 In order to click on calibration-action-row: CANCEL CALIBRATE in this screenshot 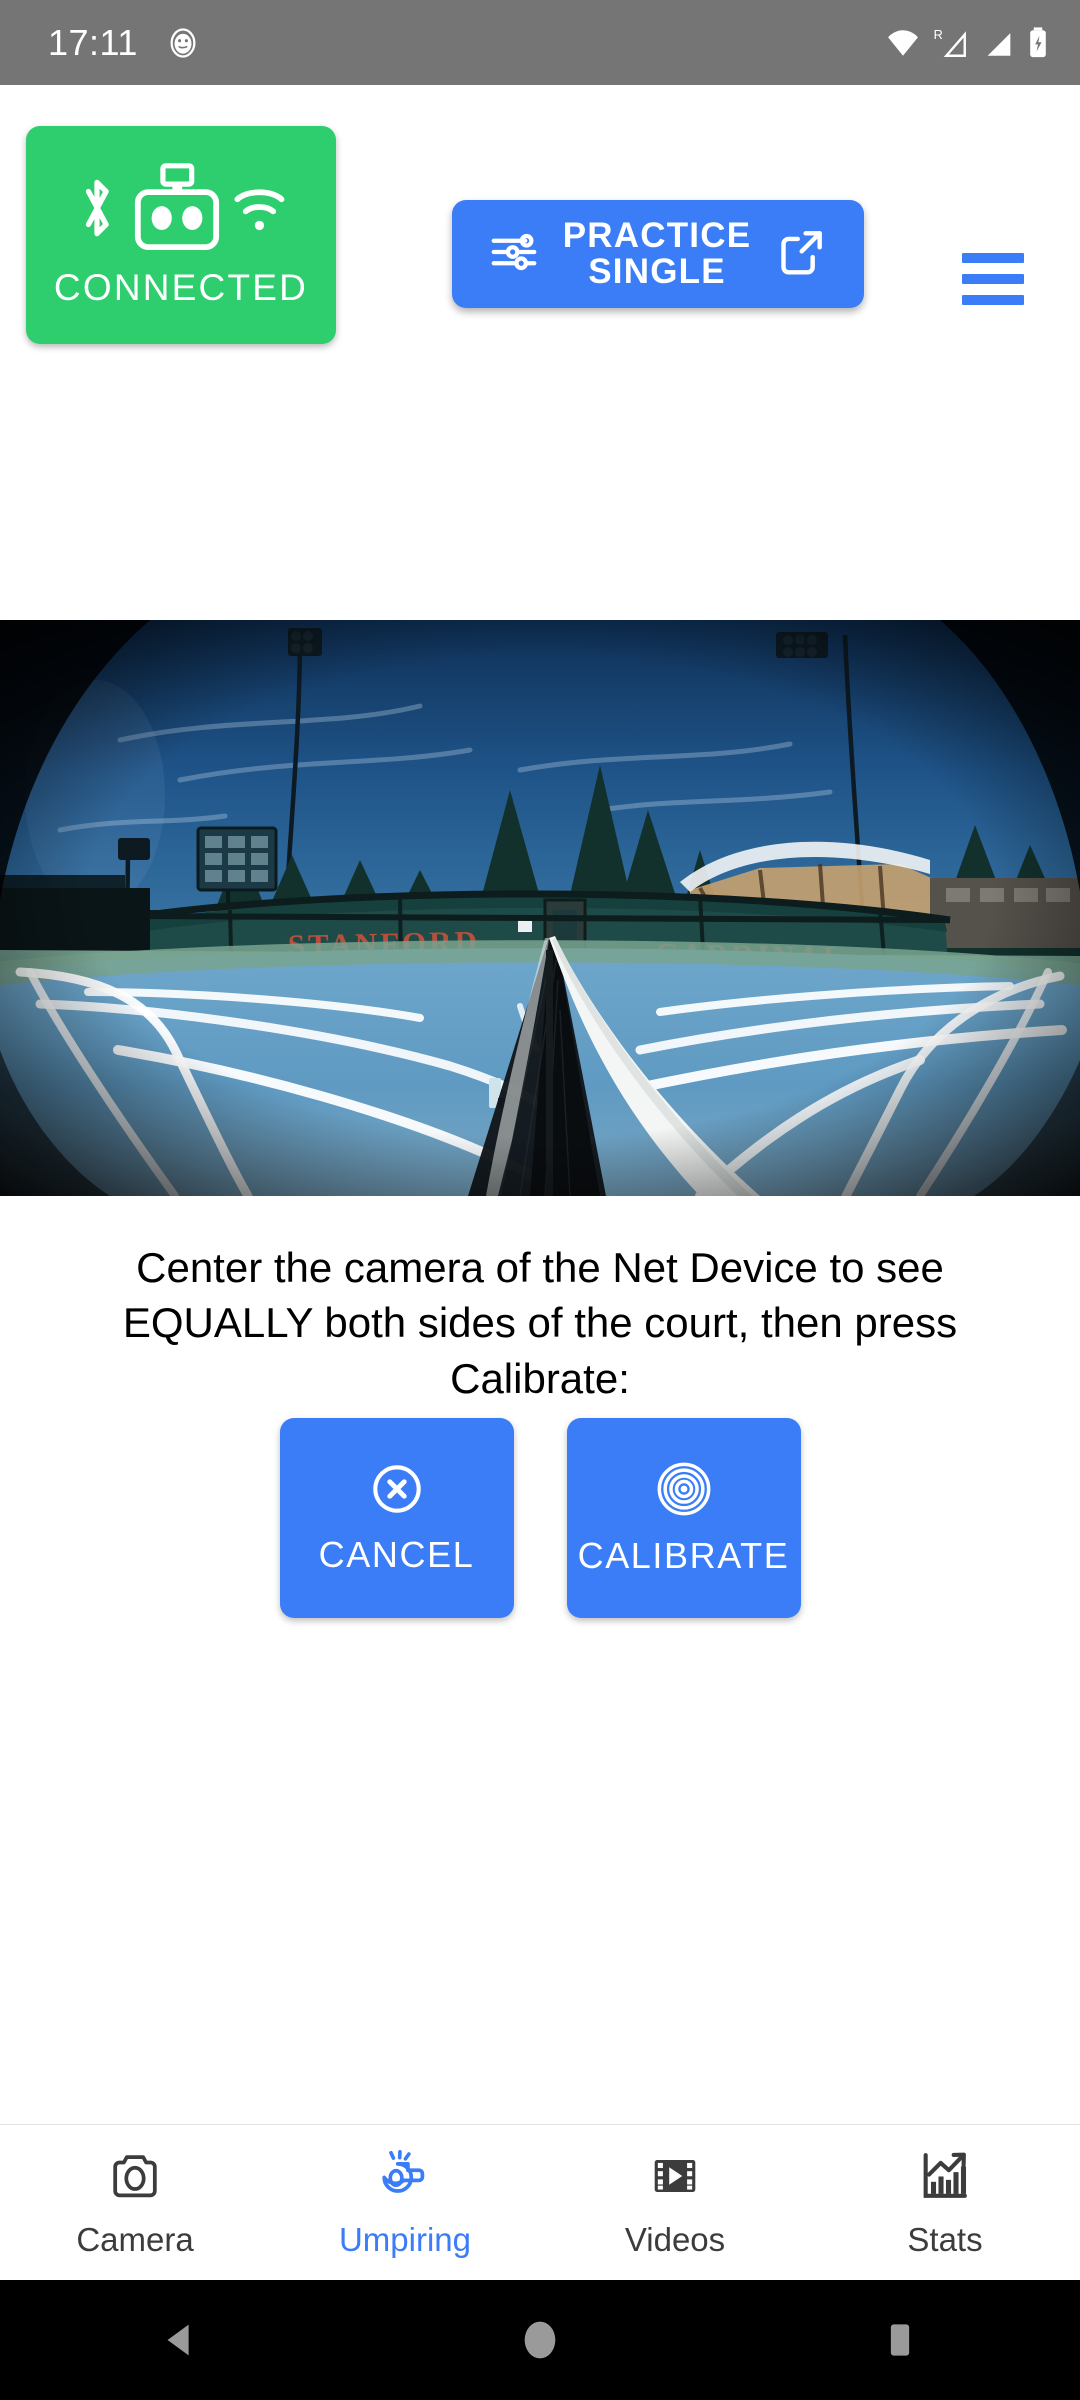, I will do `click(540, 1518)`.